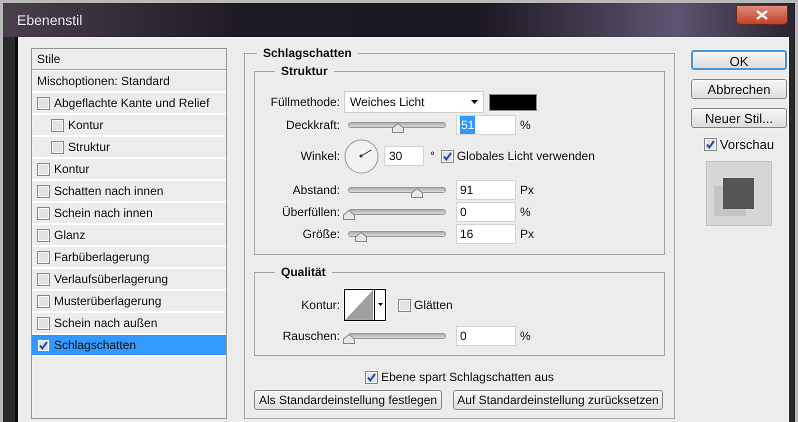 Image resolution: width=798 pixels, height=422 pixels. Describe the element at coordinates (739, 193) in the screenshot. I see `preview-thumbnail` at that location.